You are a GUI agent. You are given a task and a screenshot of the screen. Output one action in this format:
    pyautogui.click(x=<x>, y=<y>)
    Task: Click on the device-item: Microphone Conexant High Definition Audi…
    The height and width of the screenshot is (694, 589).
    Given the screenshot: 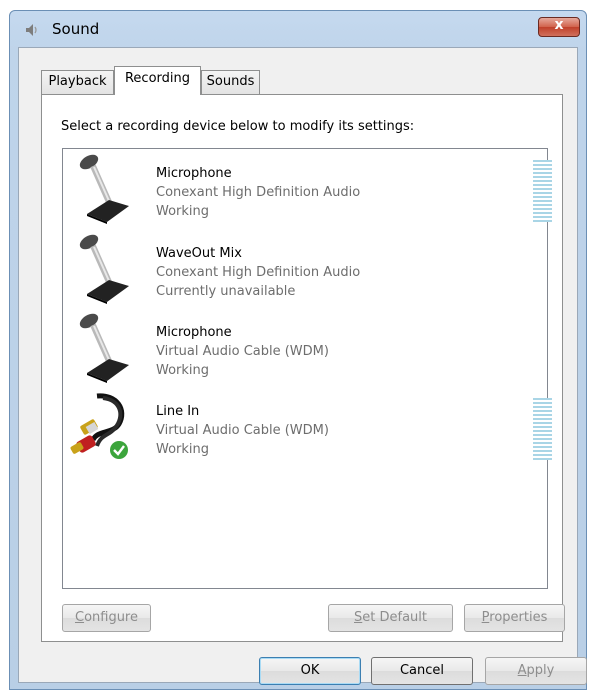 What is the action you would take?
    pyautogui.click(x=307, y=191)
    